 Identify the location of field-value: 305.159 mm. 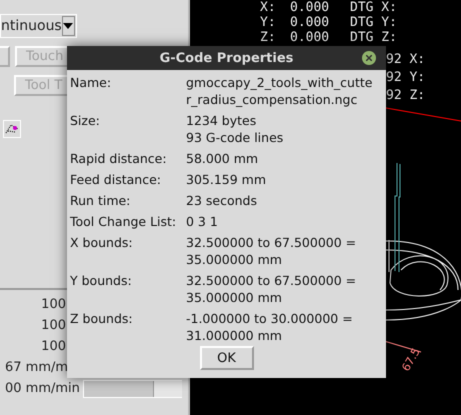
(227, 179).